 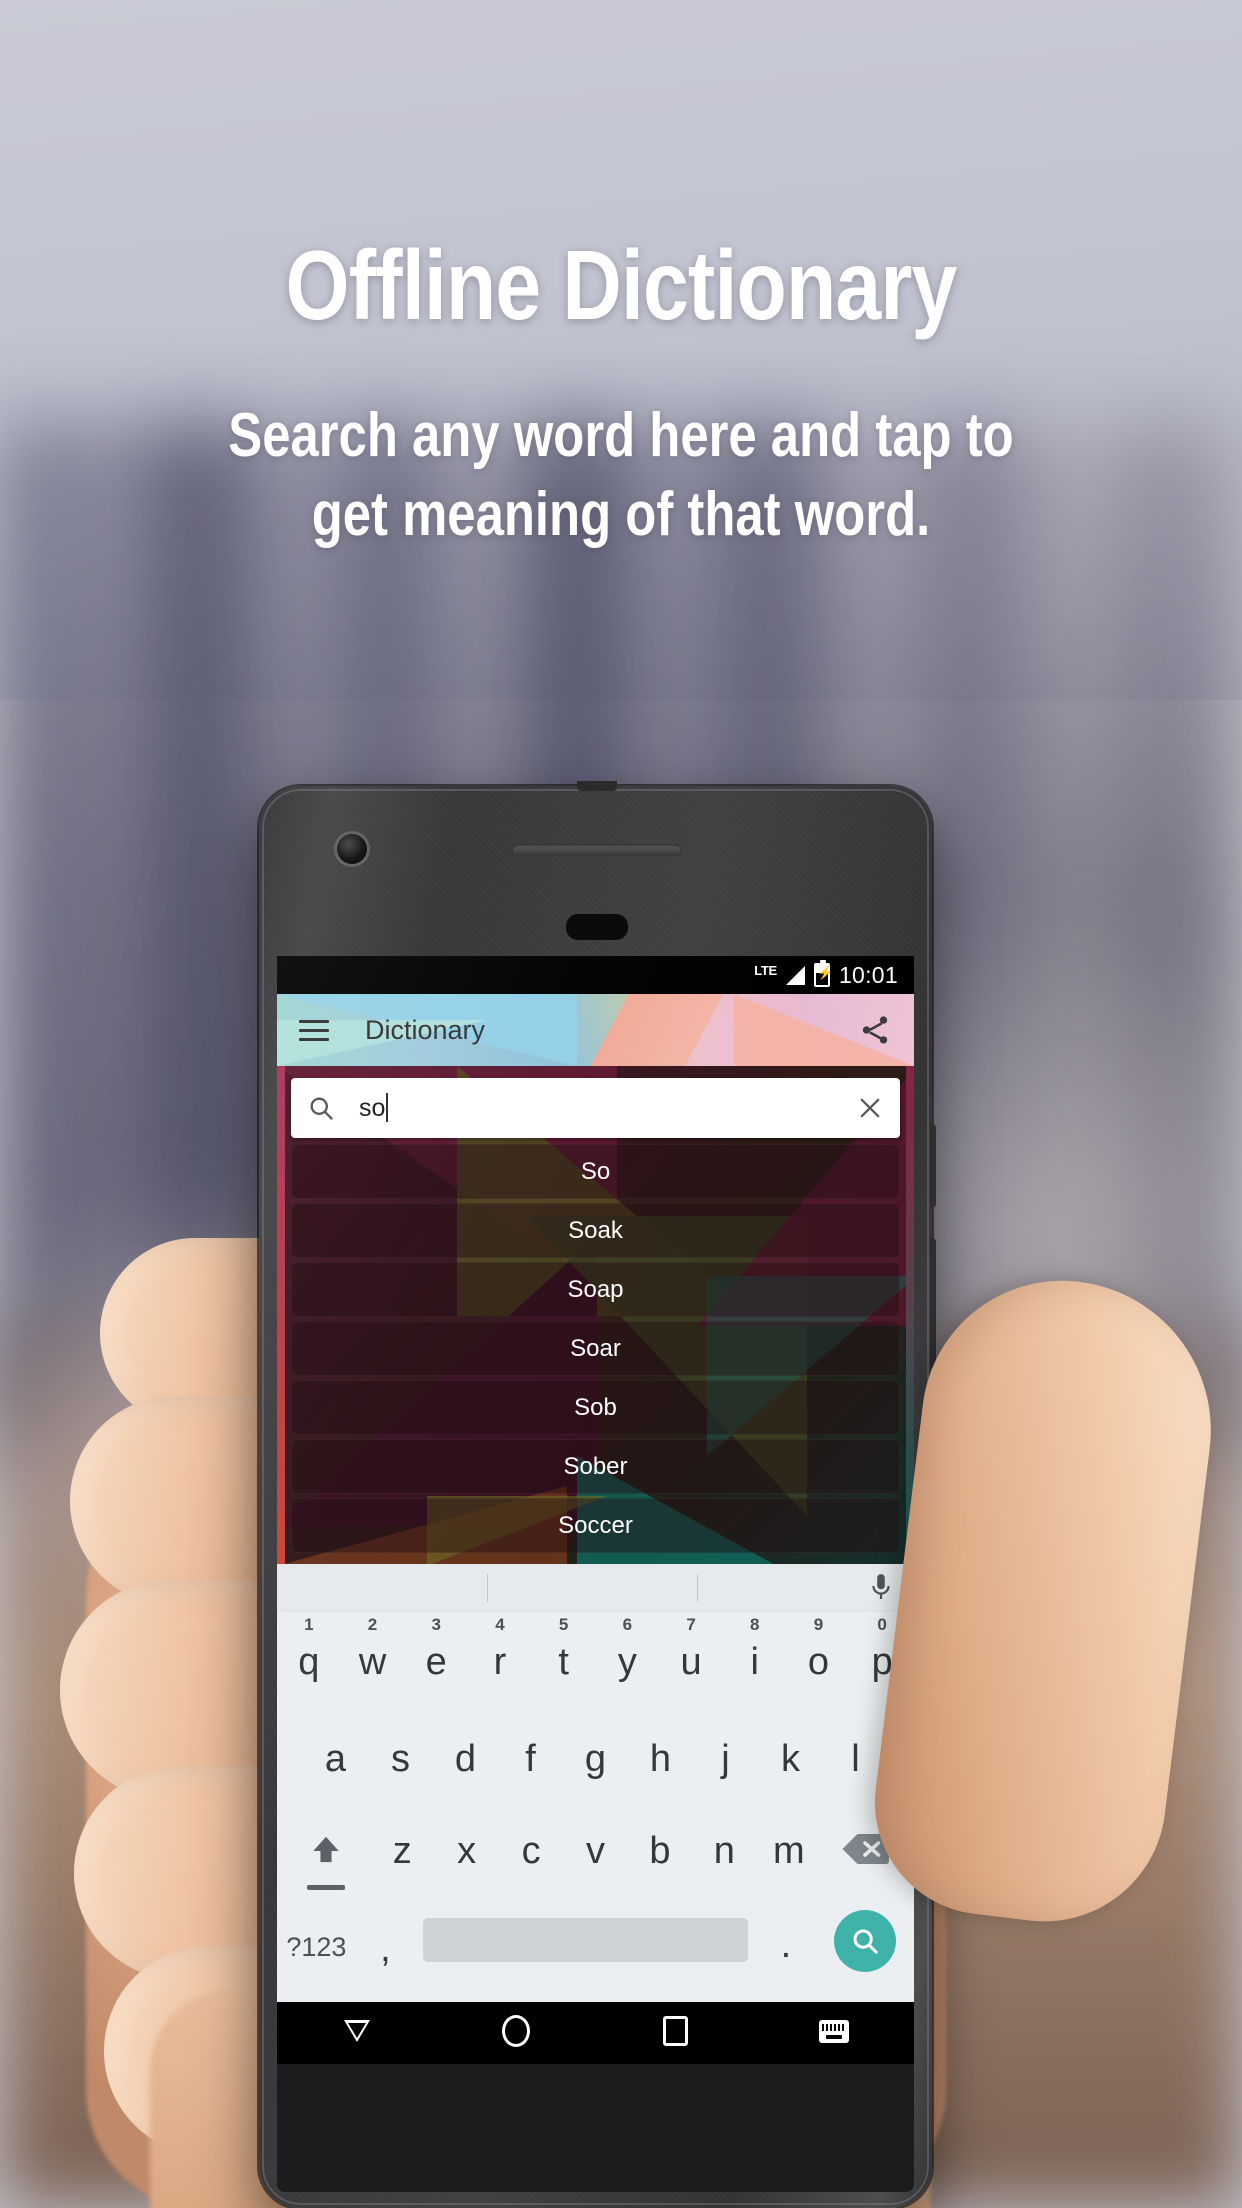 I want to click on key-h: h, so click(x=660, y=1748).